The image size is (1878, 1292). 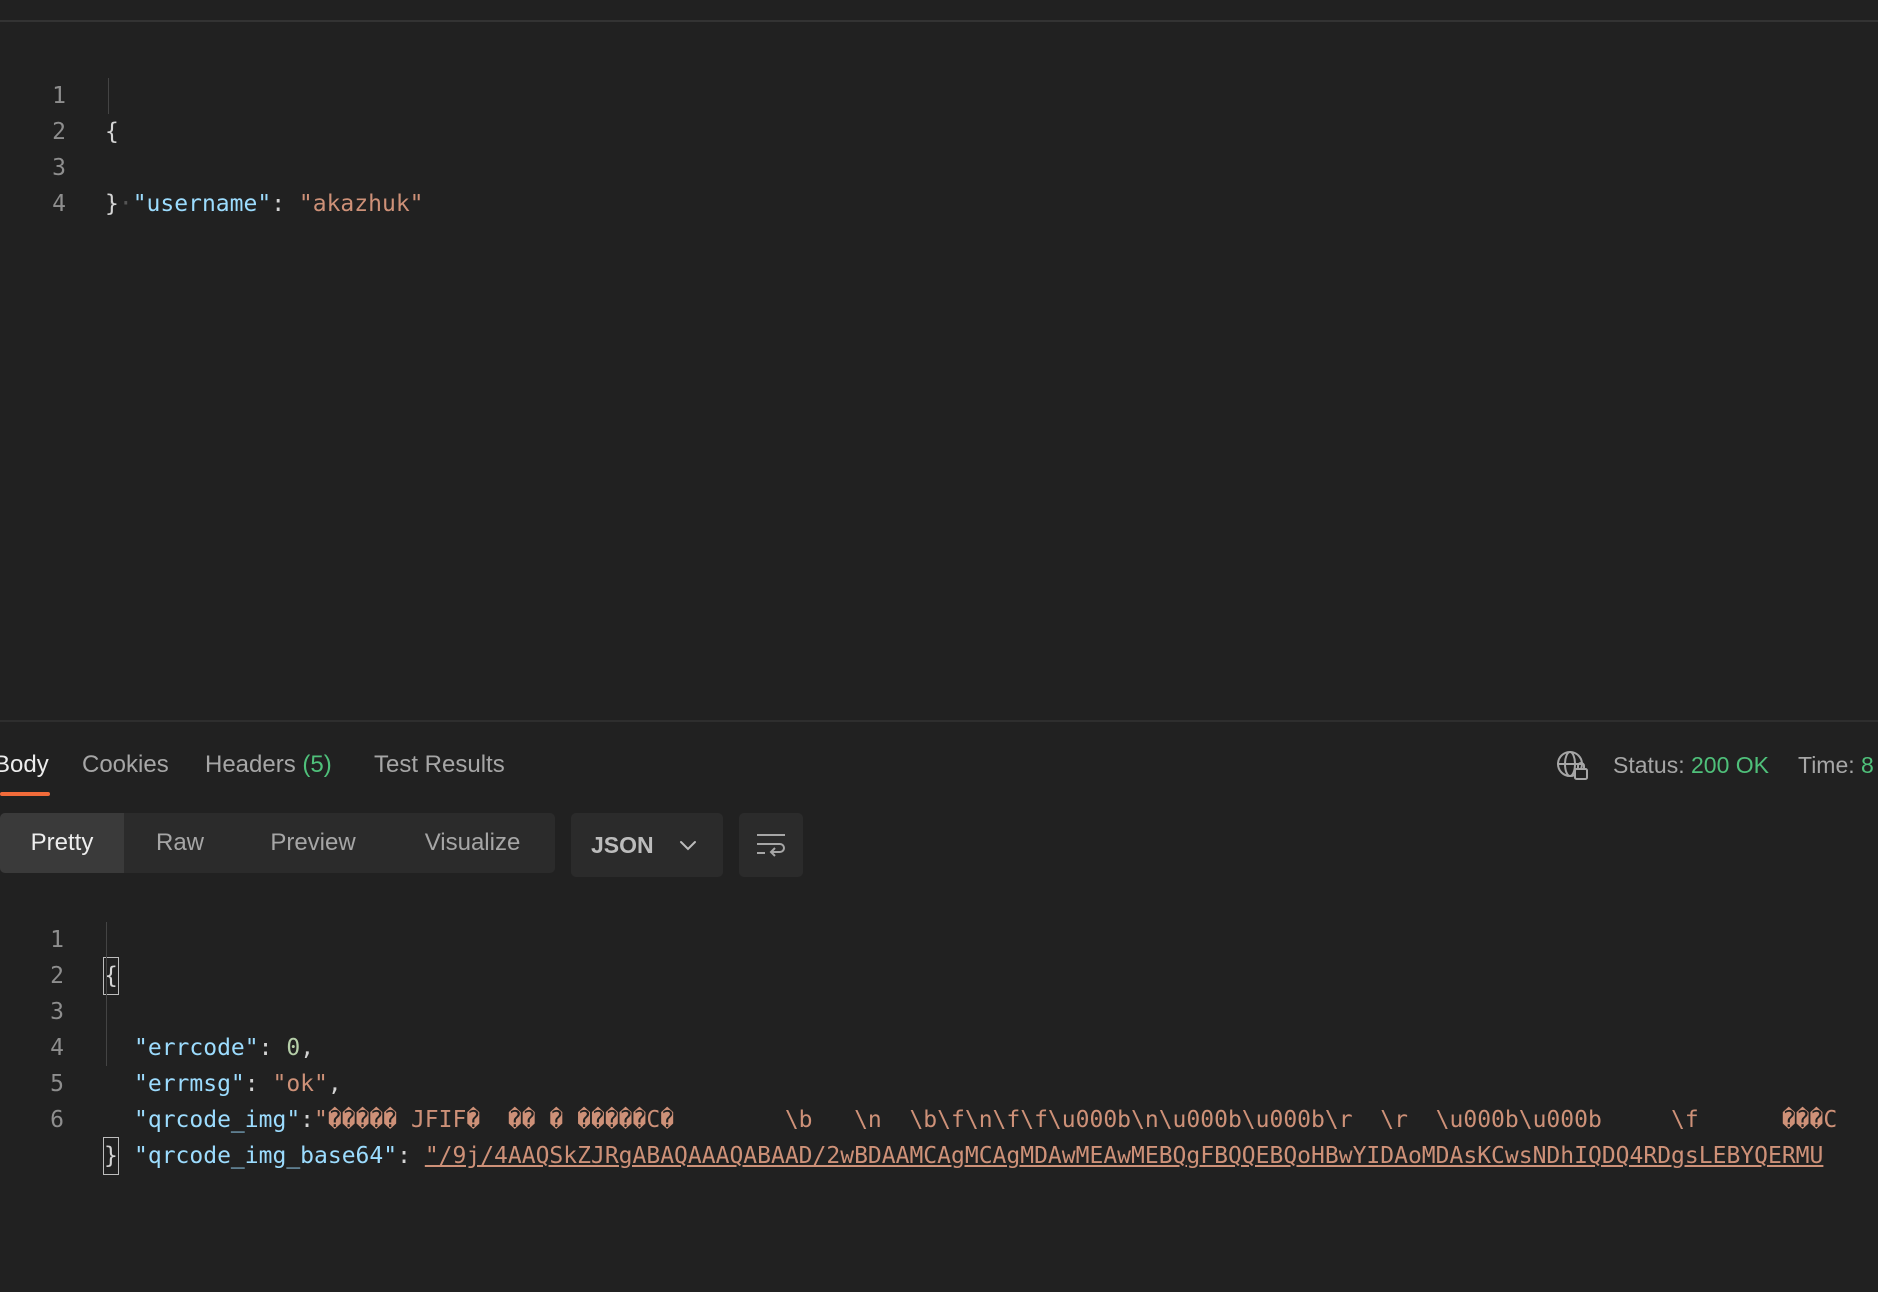 I want to click on json-key: "qrcode_img_base64", so click(x=266, y=1156).